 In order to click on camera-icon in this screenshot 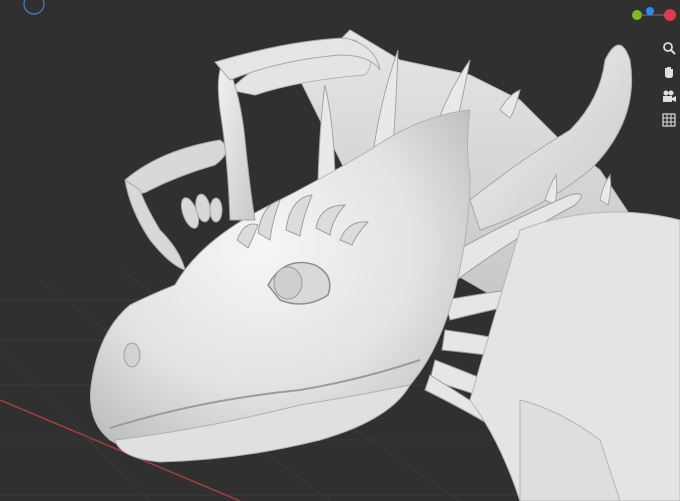, I will do `click(669, 96)`.